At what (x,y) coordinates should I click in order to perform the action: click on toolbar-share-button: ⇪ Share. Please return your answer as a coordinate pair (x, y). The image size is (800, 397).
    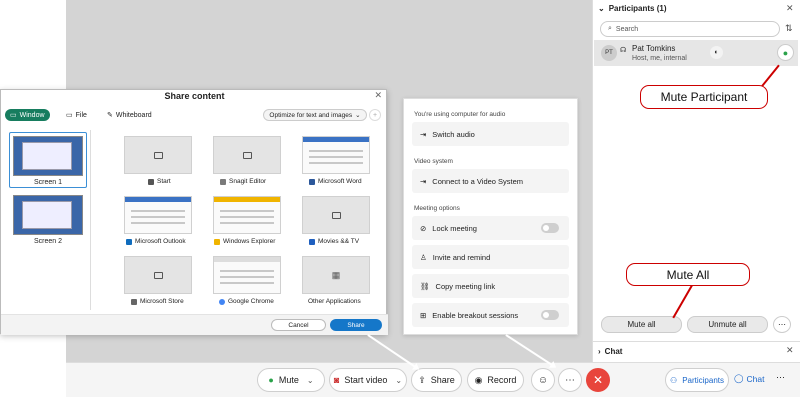
    Looking at the image, I should click on (436, 380).